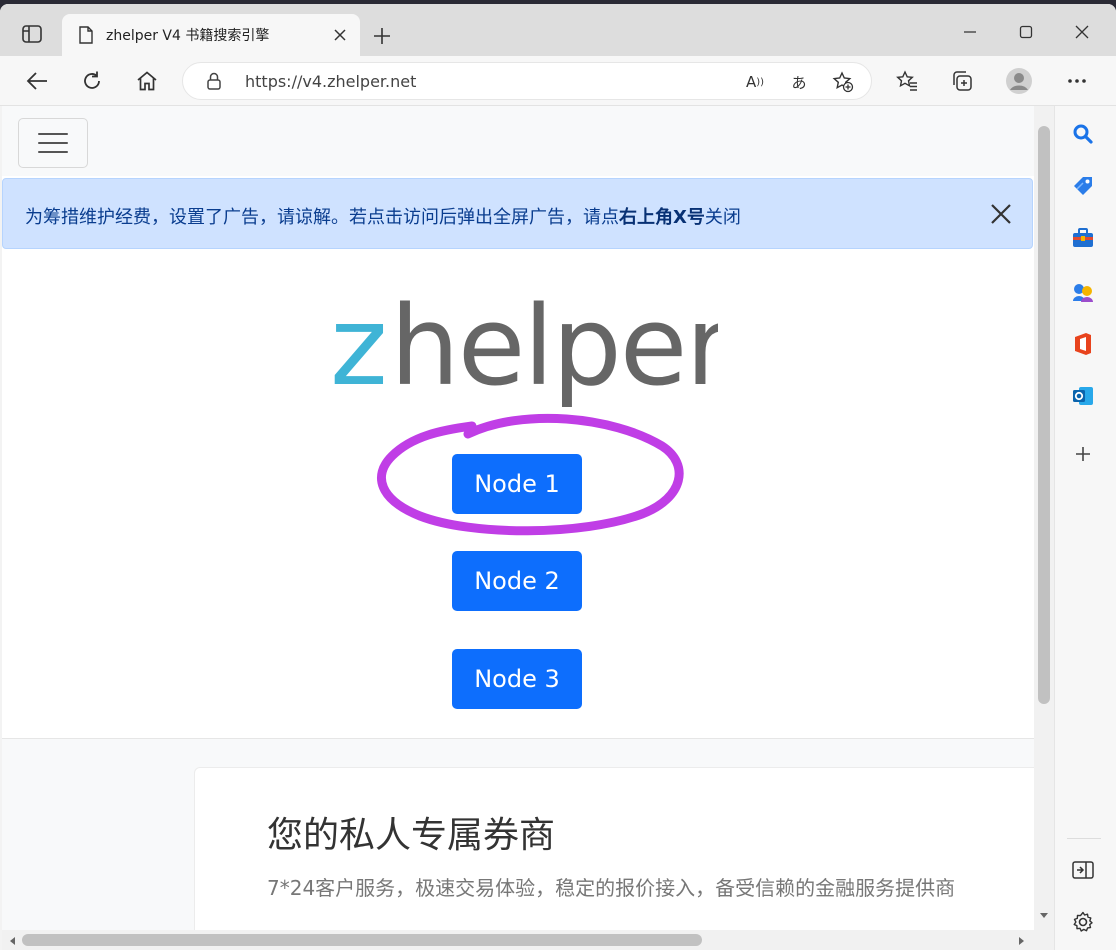 The height and width of the screenshot is (950, 1116). What do you see at coordinates (1082, 32) in the screenshot?
I see `close-window-icon` at bounding box center [1082, 32].